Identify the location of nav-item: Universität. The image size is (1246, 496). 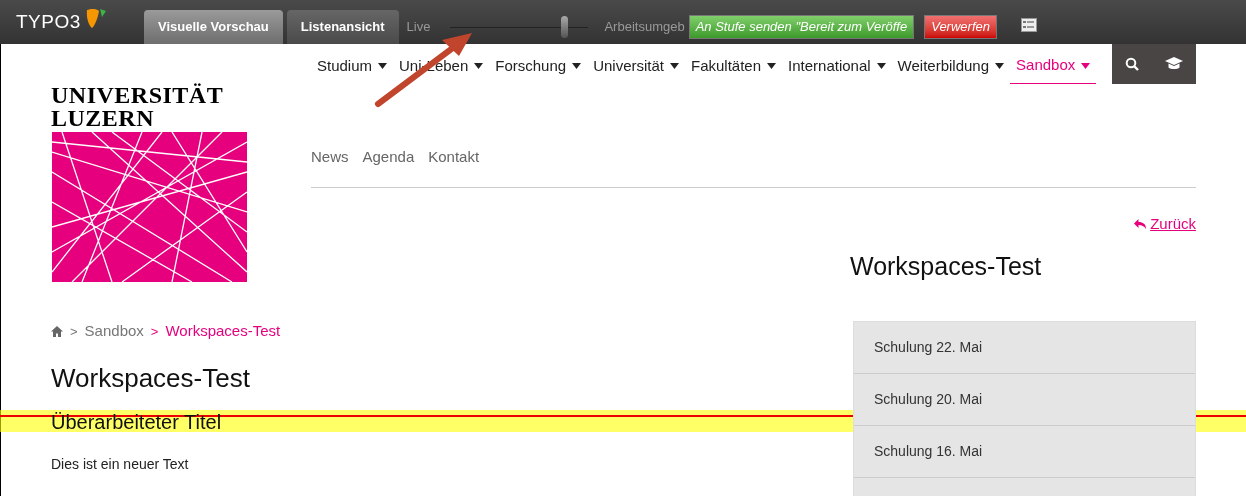
(636, 66).